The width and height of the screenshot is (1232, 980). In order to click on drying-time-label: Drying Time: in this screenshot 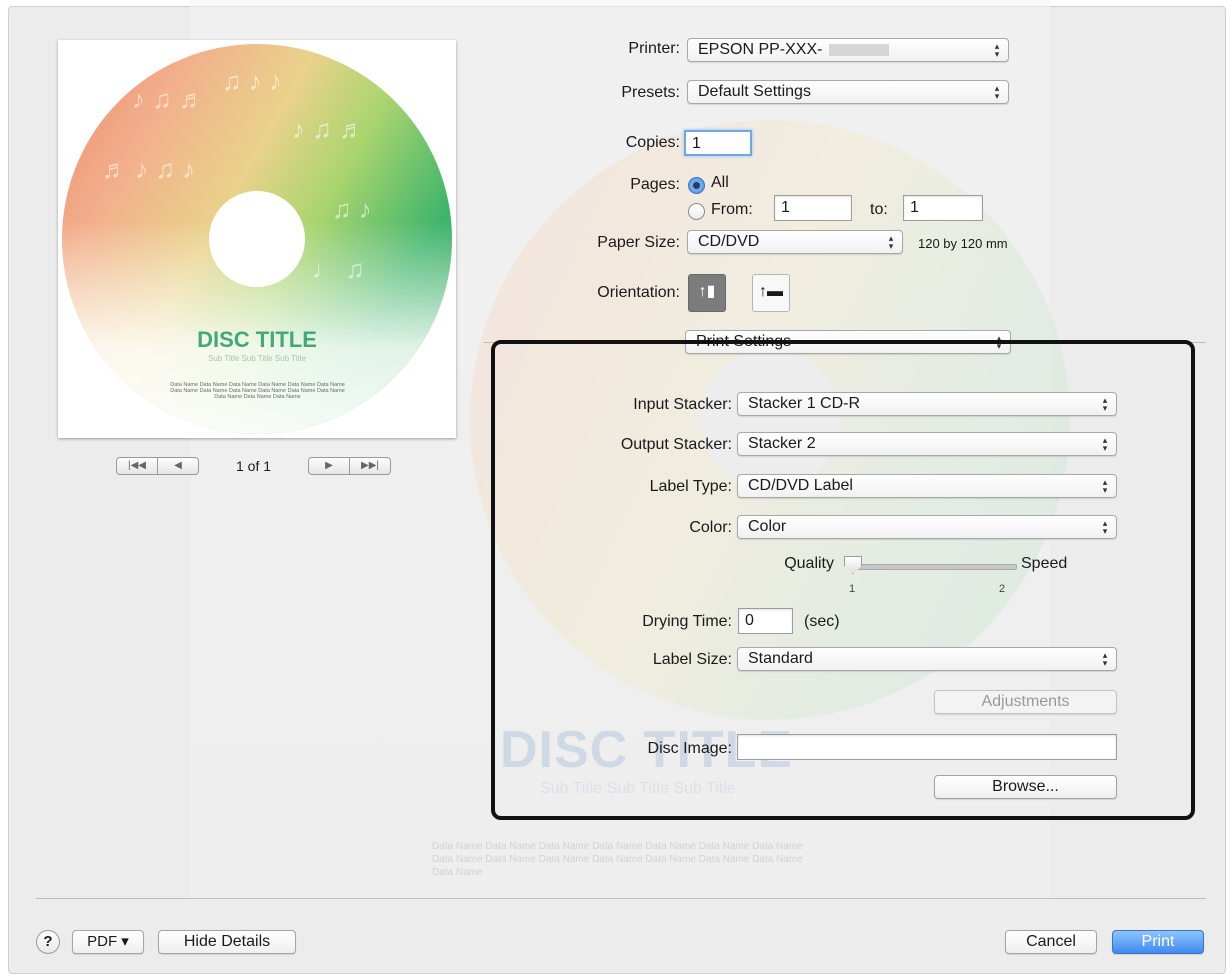, I will do `click(687, 621)`.